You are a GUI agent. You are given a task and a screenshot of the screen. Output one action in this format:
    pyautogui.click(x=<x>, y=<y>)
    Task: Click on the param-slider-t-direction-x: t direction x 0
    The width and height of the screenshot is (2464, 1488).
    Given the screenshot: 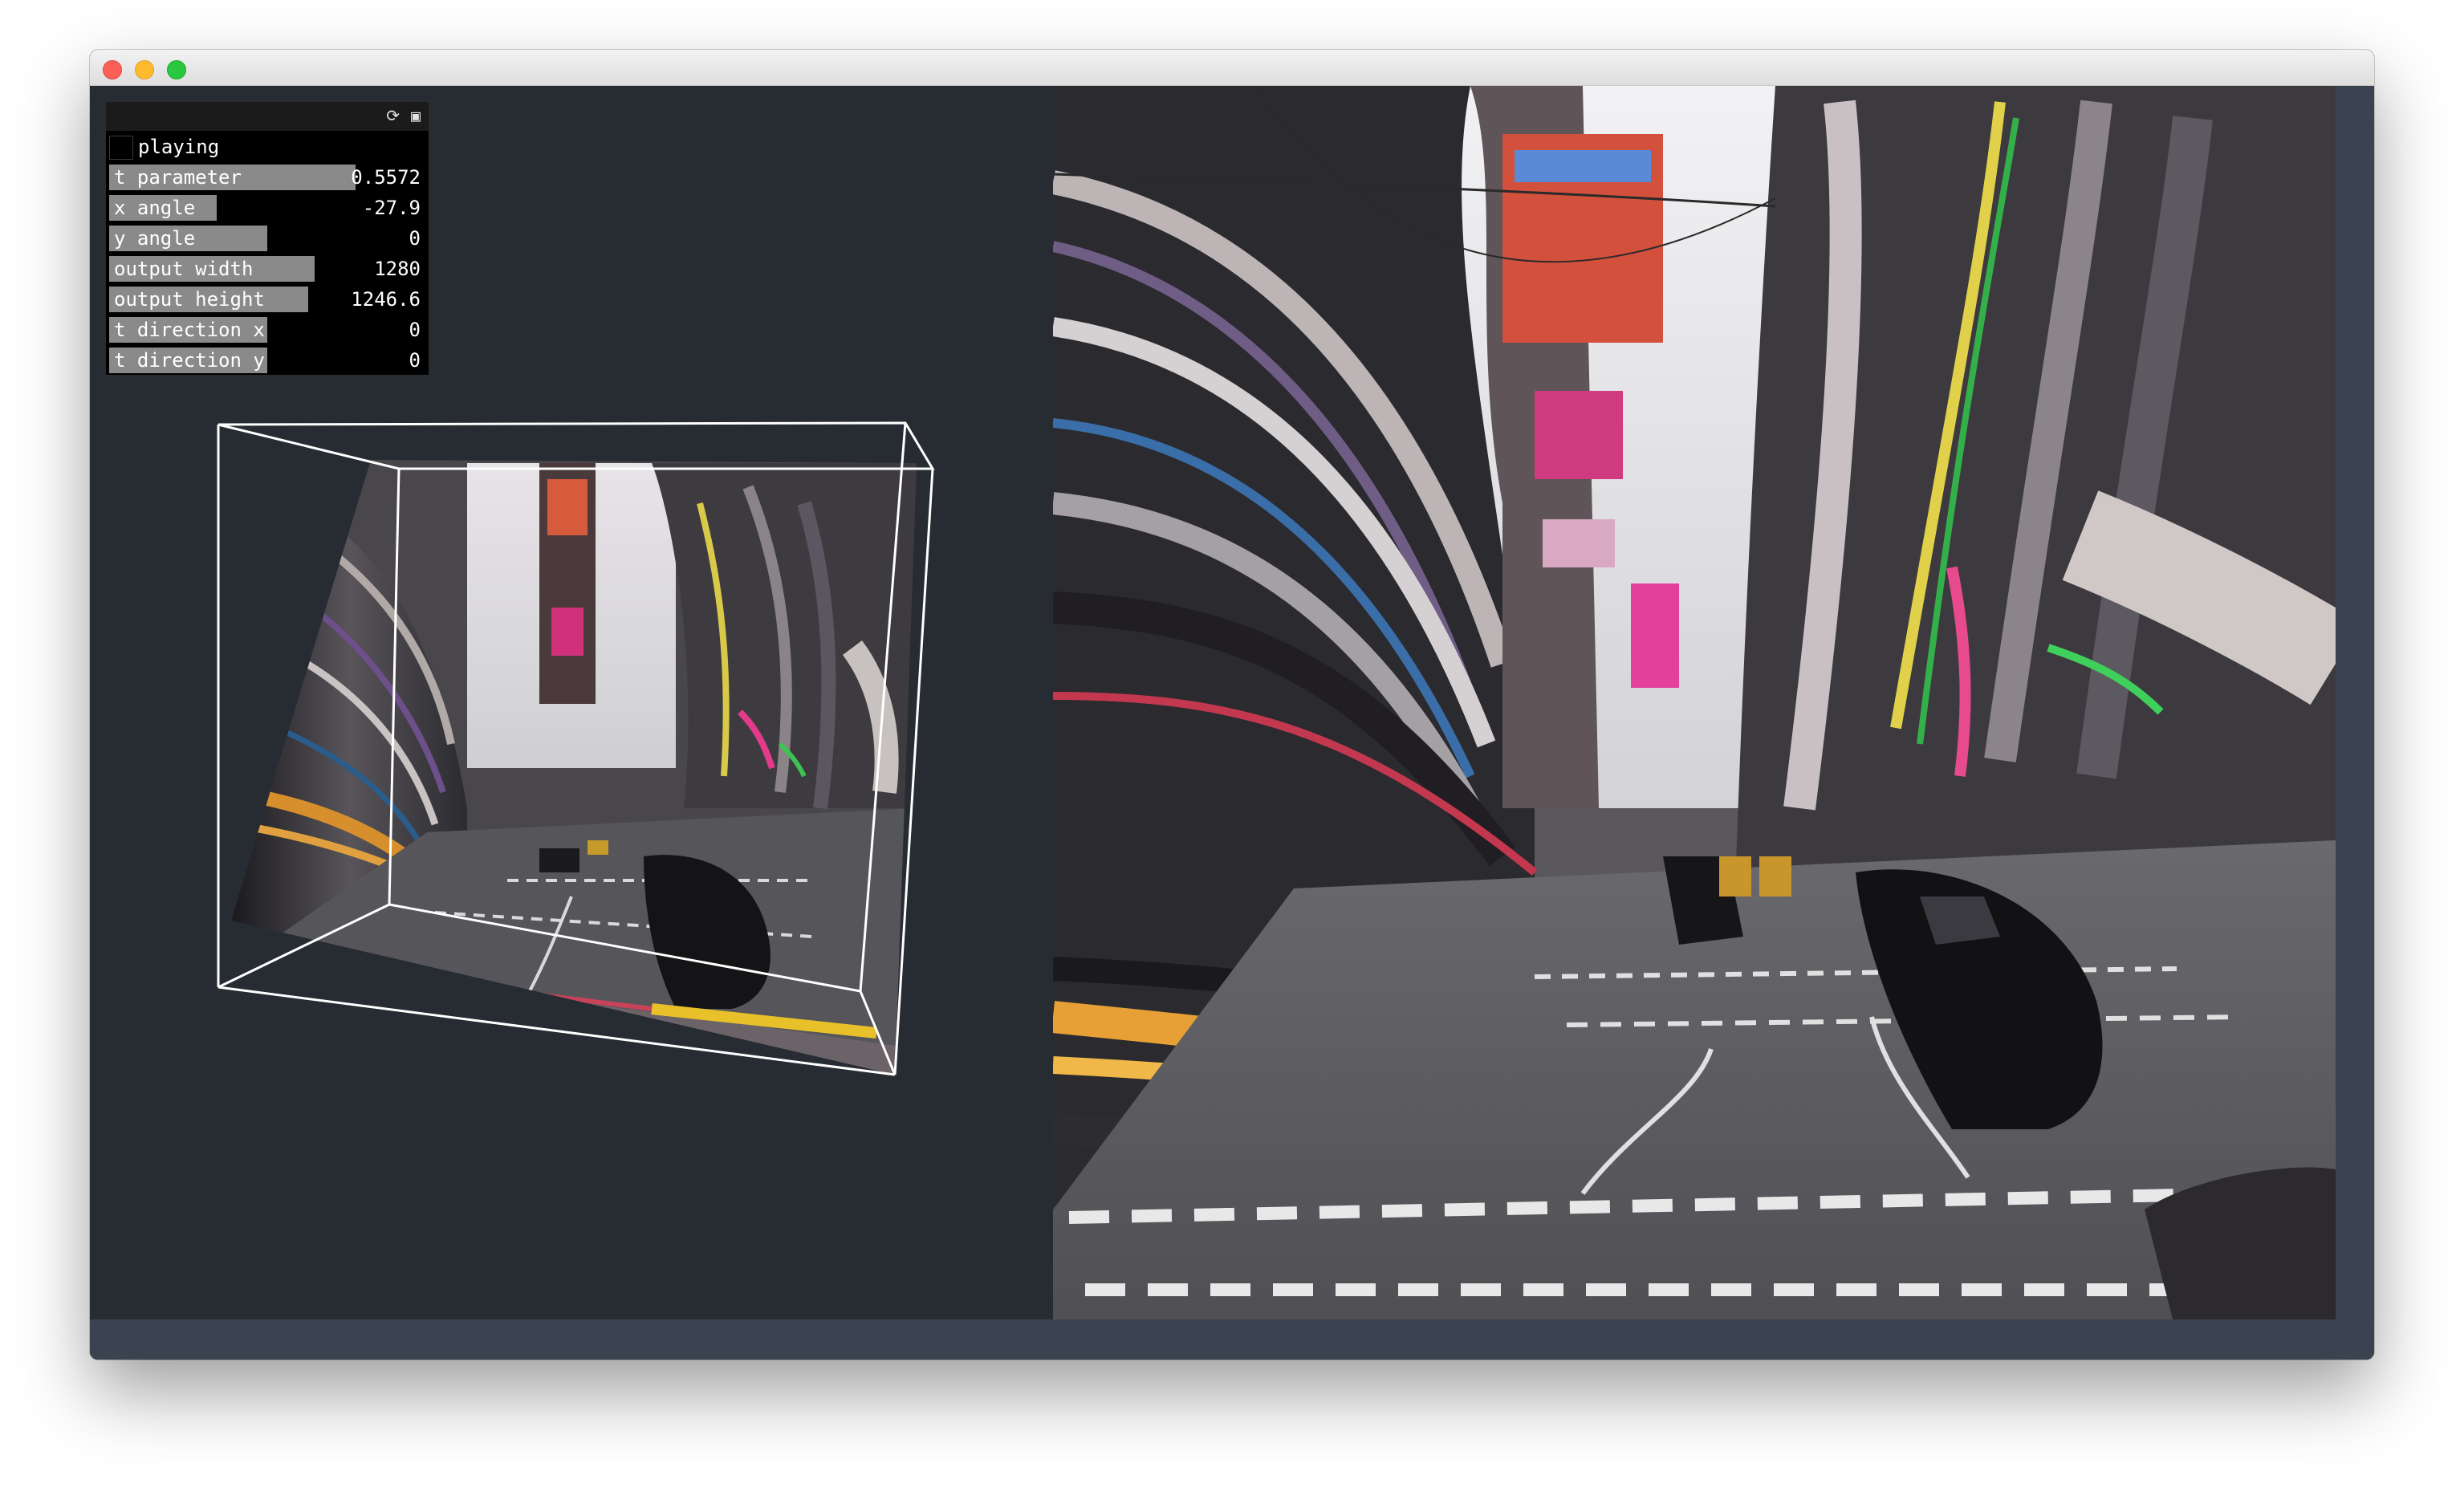 What is the action you would take?
    pyautogui.click(x=267, y=329)
    